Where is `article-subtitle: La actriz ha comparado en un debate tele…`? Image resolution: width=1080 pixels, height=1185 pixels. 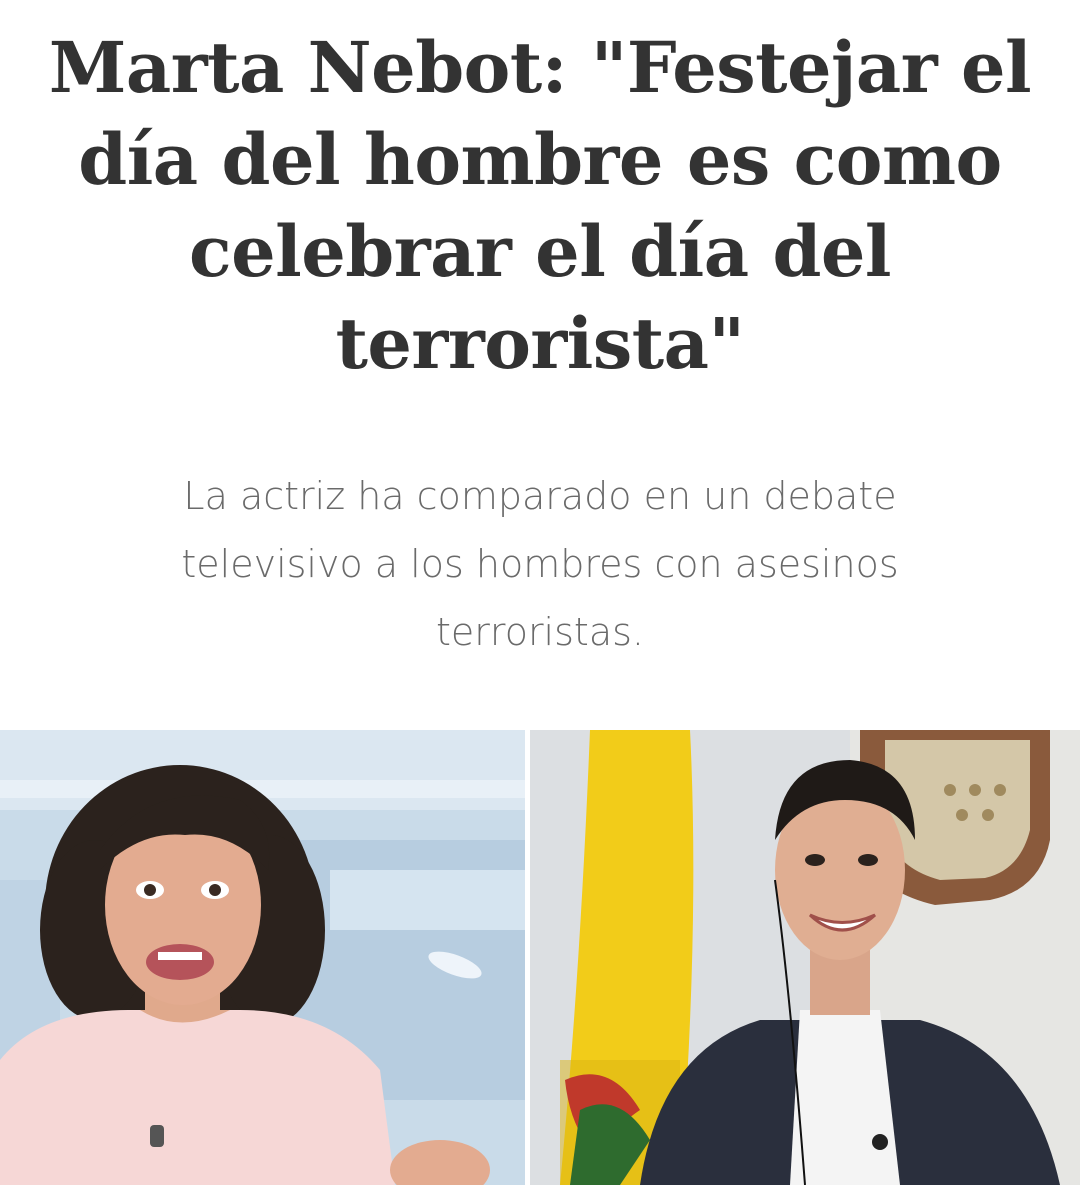 article-subtitle: La actriz ha comparado en un debate tele… is located at coordinates (540, 564).